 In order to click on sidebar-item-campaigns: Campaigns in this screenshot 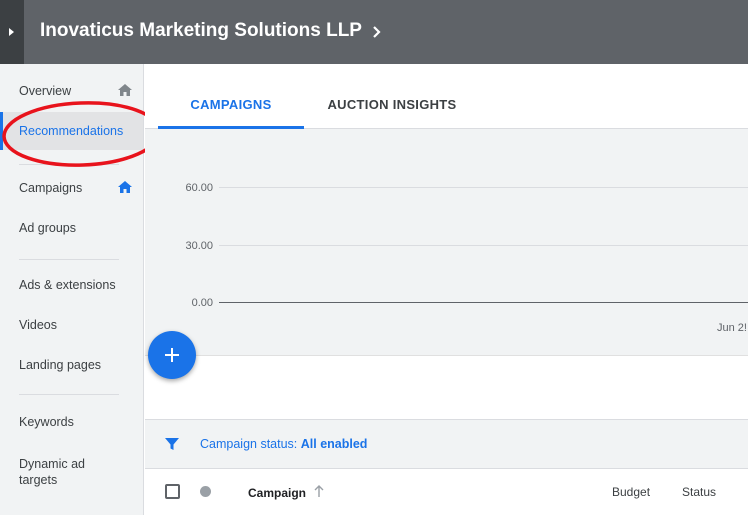, I will do `click(71, 188)`.